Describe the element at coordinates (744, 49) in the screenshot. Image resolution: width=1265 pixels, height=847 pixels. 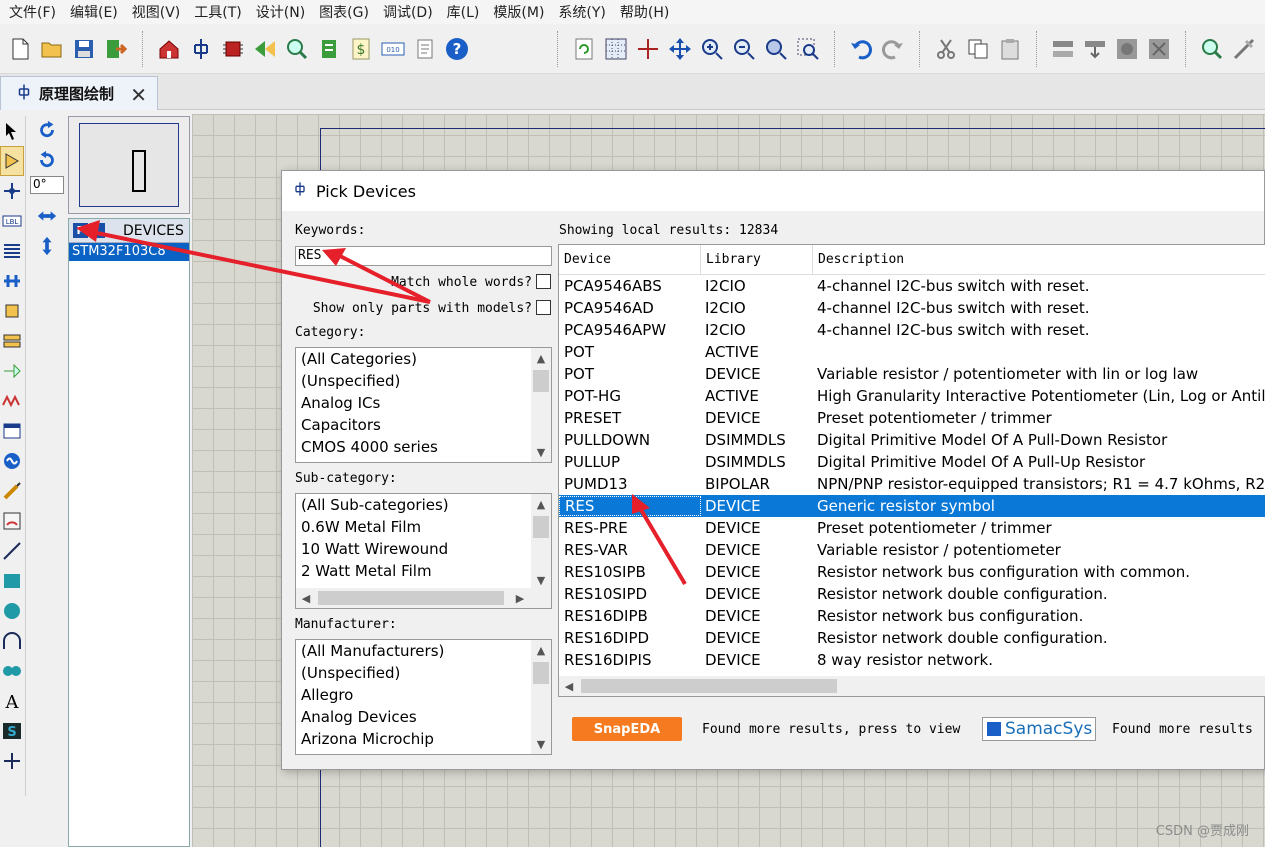
I see `zoom-out-icon` at that location.